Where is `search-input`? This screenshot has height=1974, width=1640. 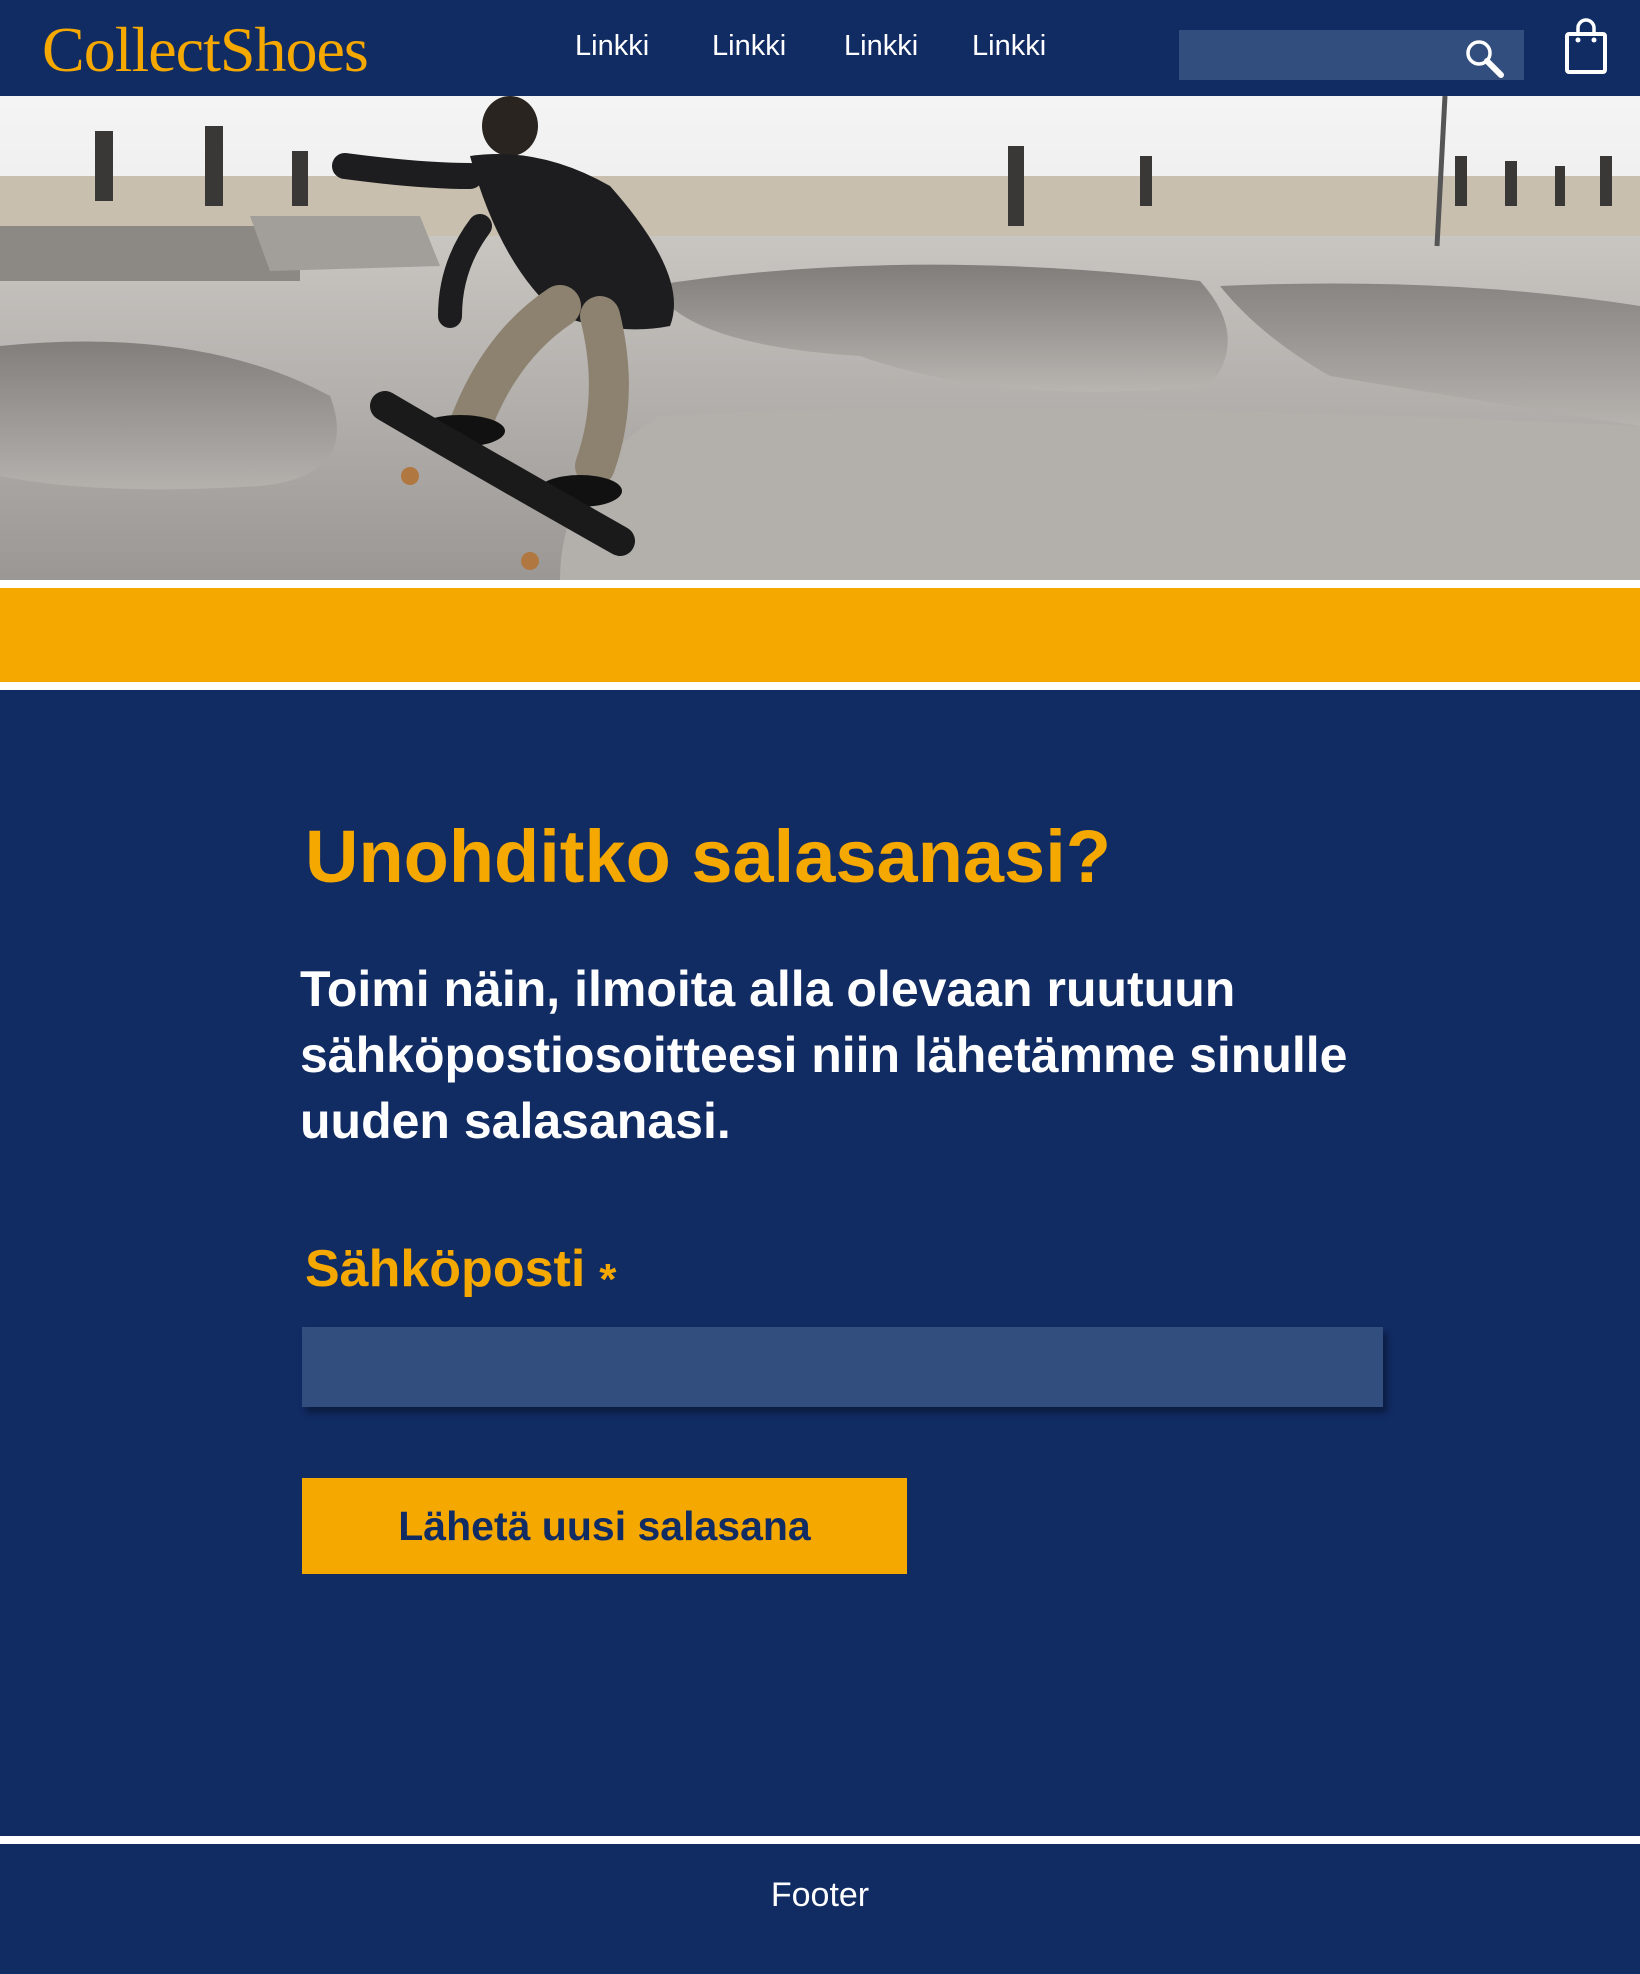 search-input is located at coordinates (1314, 55).